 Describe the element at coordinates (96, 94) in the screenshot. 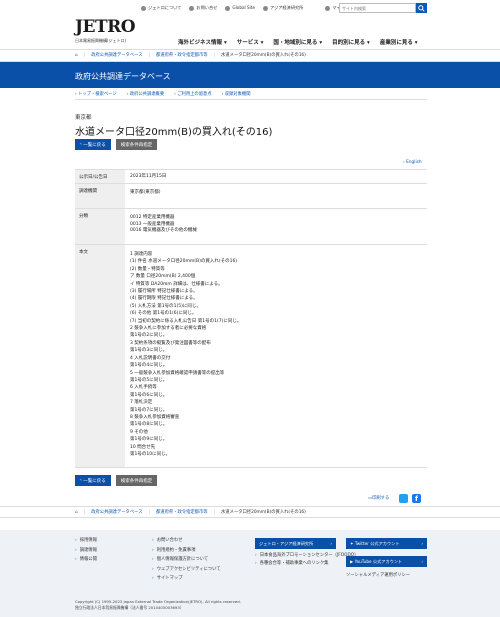

I see `subnav-top-search: › トップ・検索ページ` at that location.